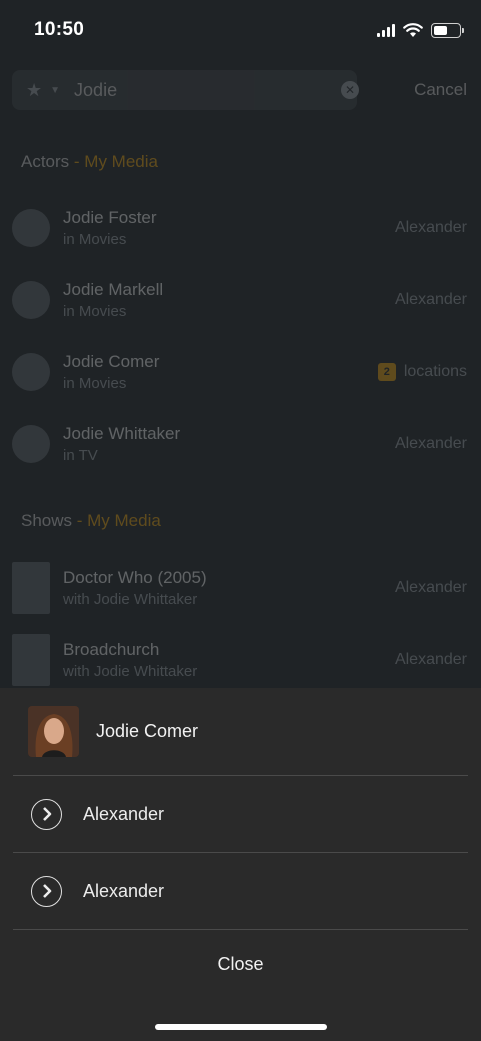 This screenshot has width=481, height=1041. I want to click on status-icons, so click(420, 30).